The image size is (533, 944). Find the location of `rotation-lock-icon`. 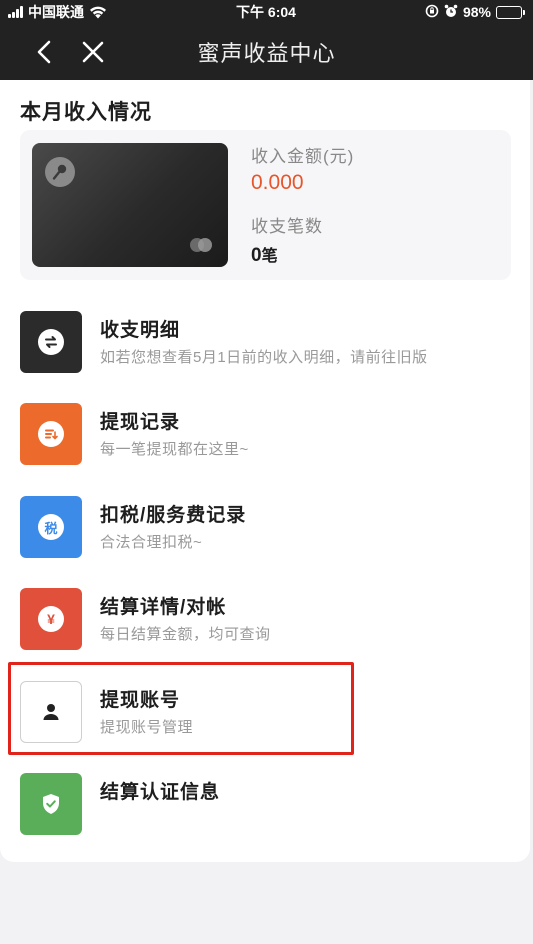

rotation-lock-icon is located at coordinates (432, 12).